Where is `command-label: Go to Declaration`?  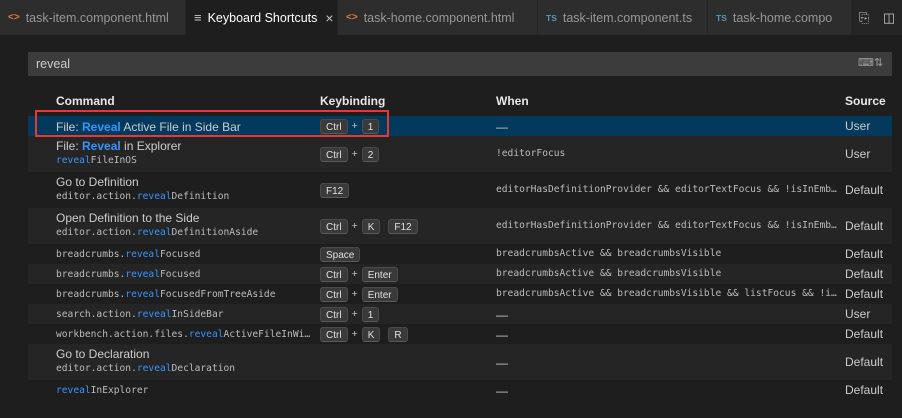
command-label: Go to Declaration is located at coordinates (181, 354).